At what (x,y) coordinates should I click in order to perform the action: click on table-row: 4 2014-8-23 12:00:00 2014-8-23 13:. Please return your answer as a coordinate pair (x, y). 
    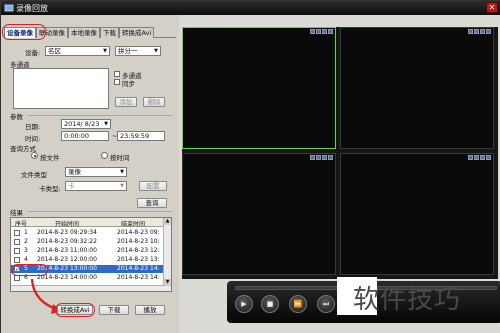
    Looking at the image, I should click on (88, 260).